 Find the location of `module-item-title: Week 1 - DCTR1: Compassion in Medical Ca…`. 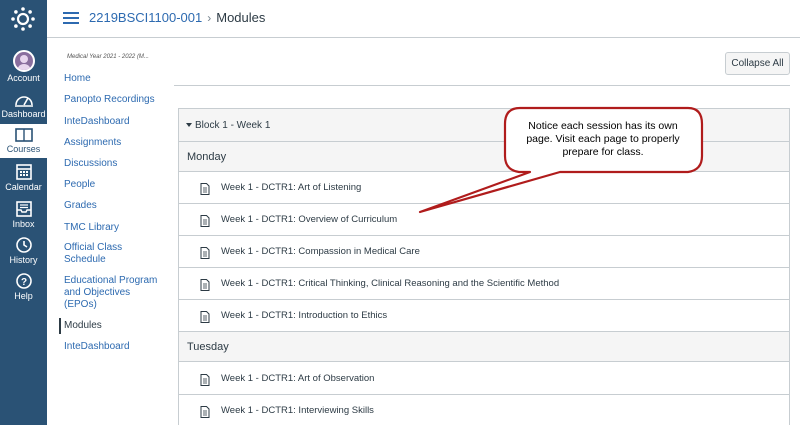

module-item-title: Week 1 - DCTR1: Compassion in Medical Ca… is located at coordinates (320, 251).